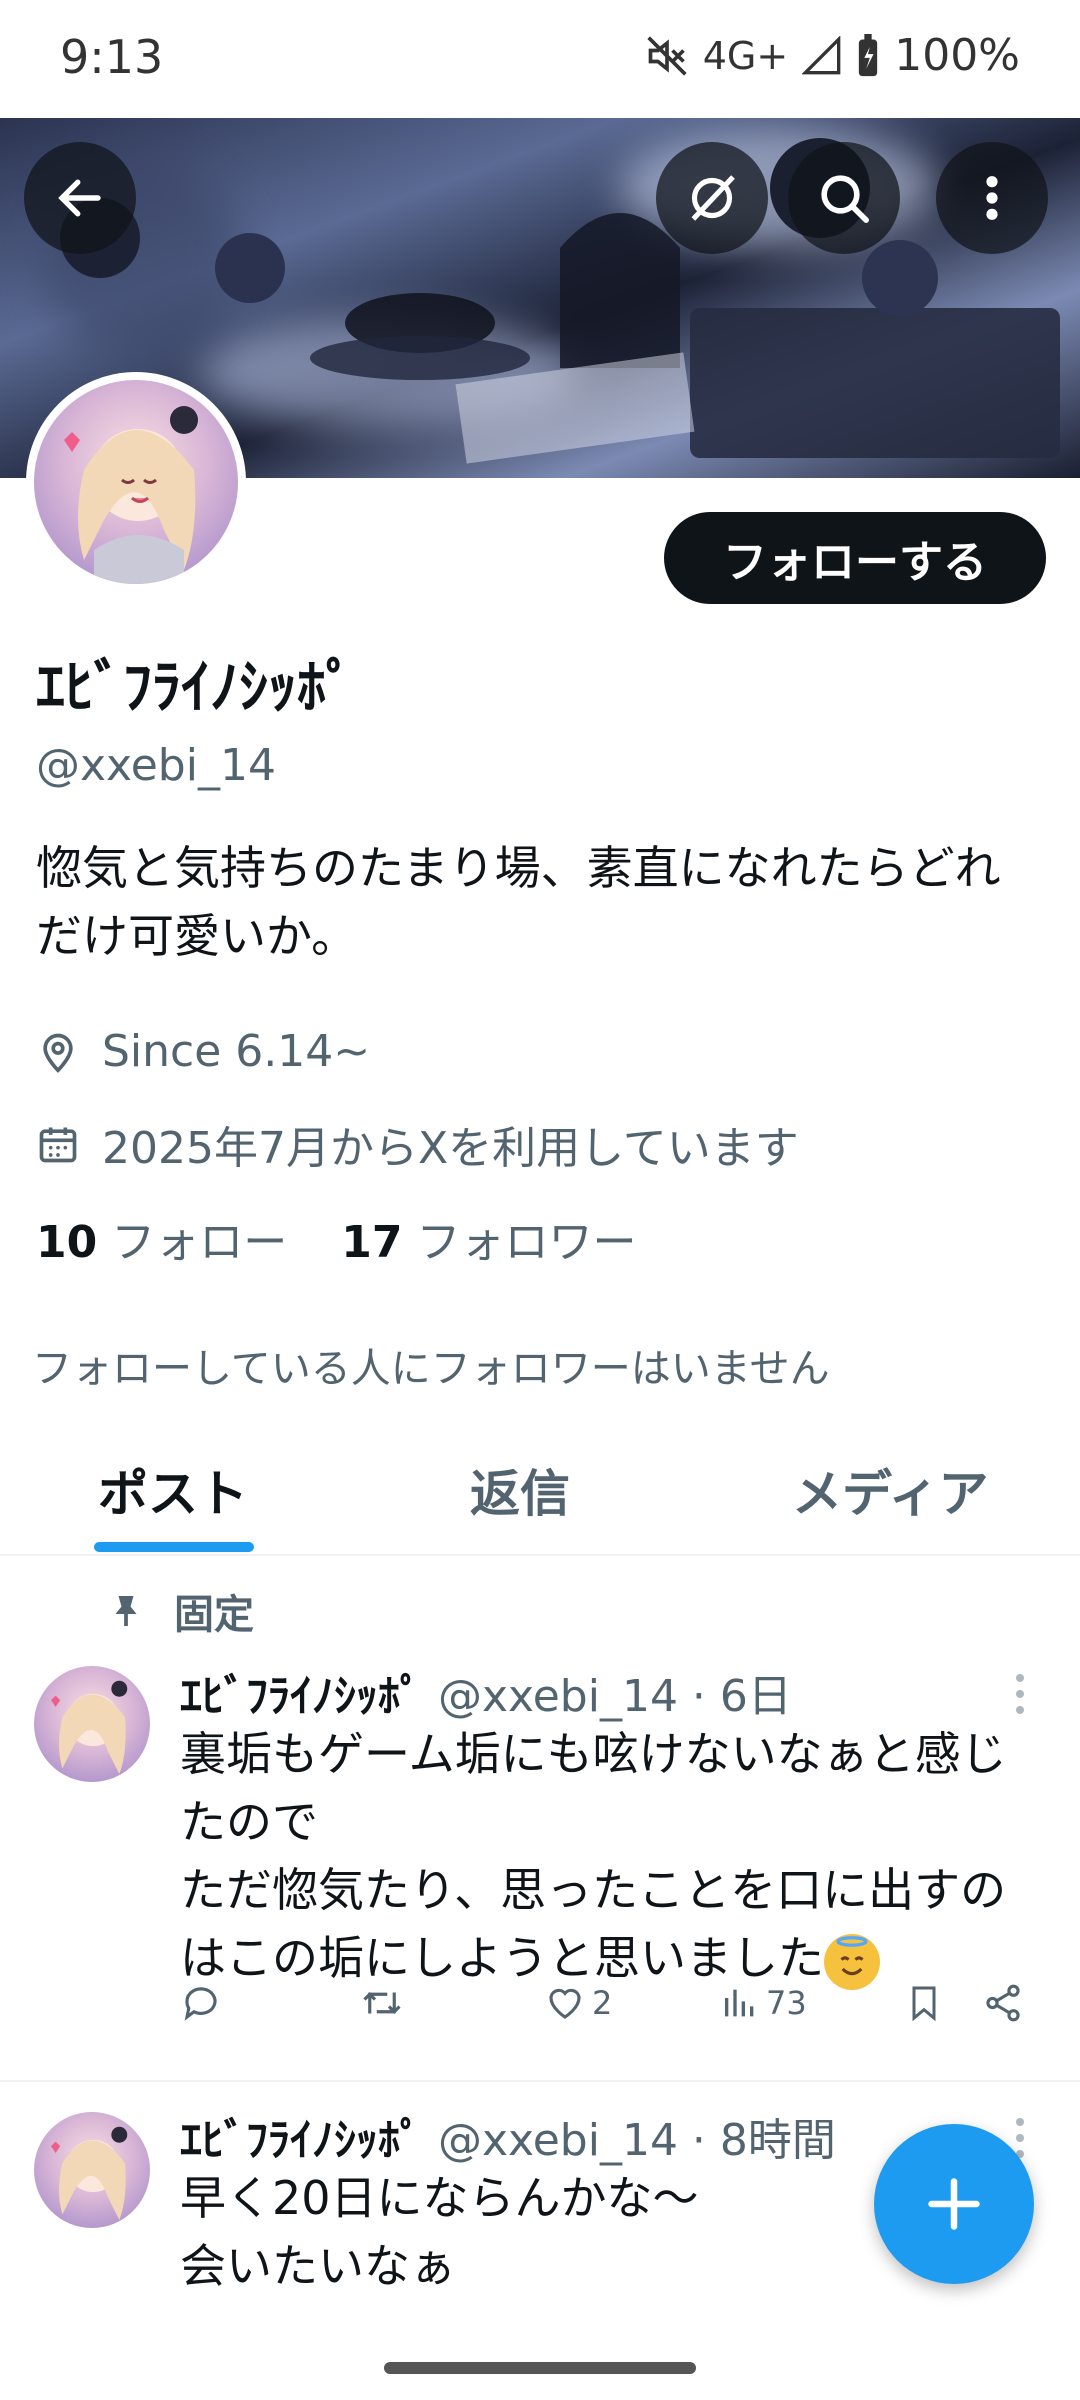 The height and width of the screenshot is (2400, 1080). What do you see at coordinates (214, 1615) in the screenshot?
I see `pinned-text: 固定` at bounding box center [214, 1615].